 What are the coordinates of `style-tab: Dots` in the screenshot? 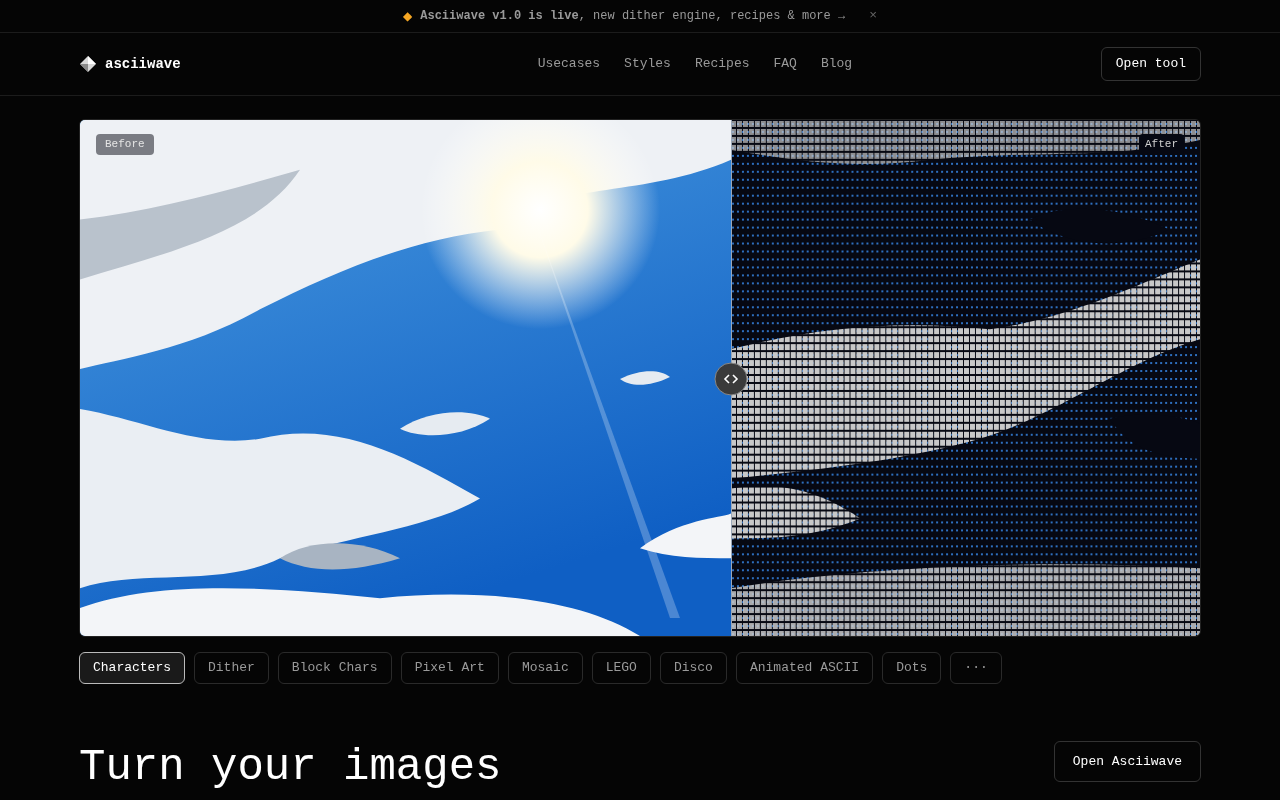 It's located at (912, 668).